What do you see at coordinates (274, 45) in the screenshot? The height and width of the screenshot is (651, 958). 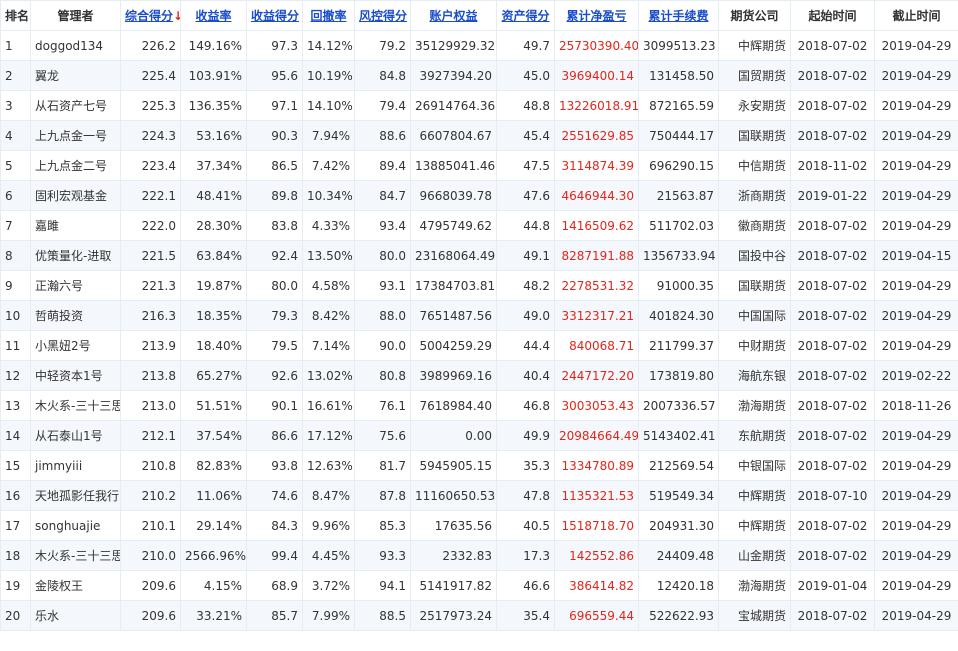 I see `cell-return-score: 97.3` at bounding box center [274, 45].